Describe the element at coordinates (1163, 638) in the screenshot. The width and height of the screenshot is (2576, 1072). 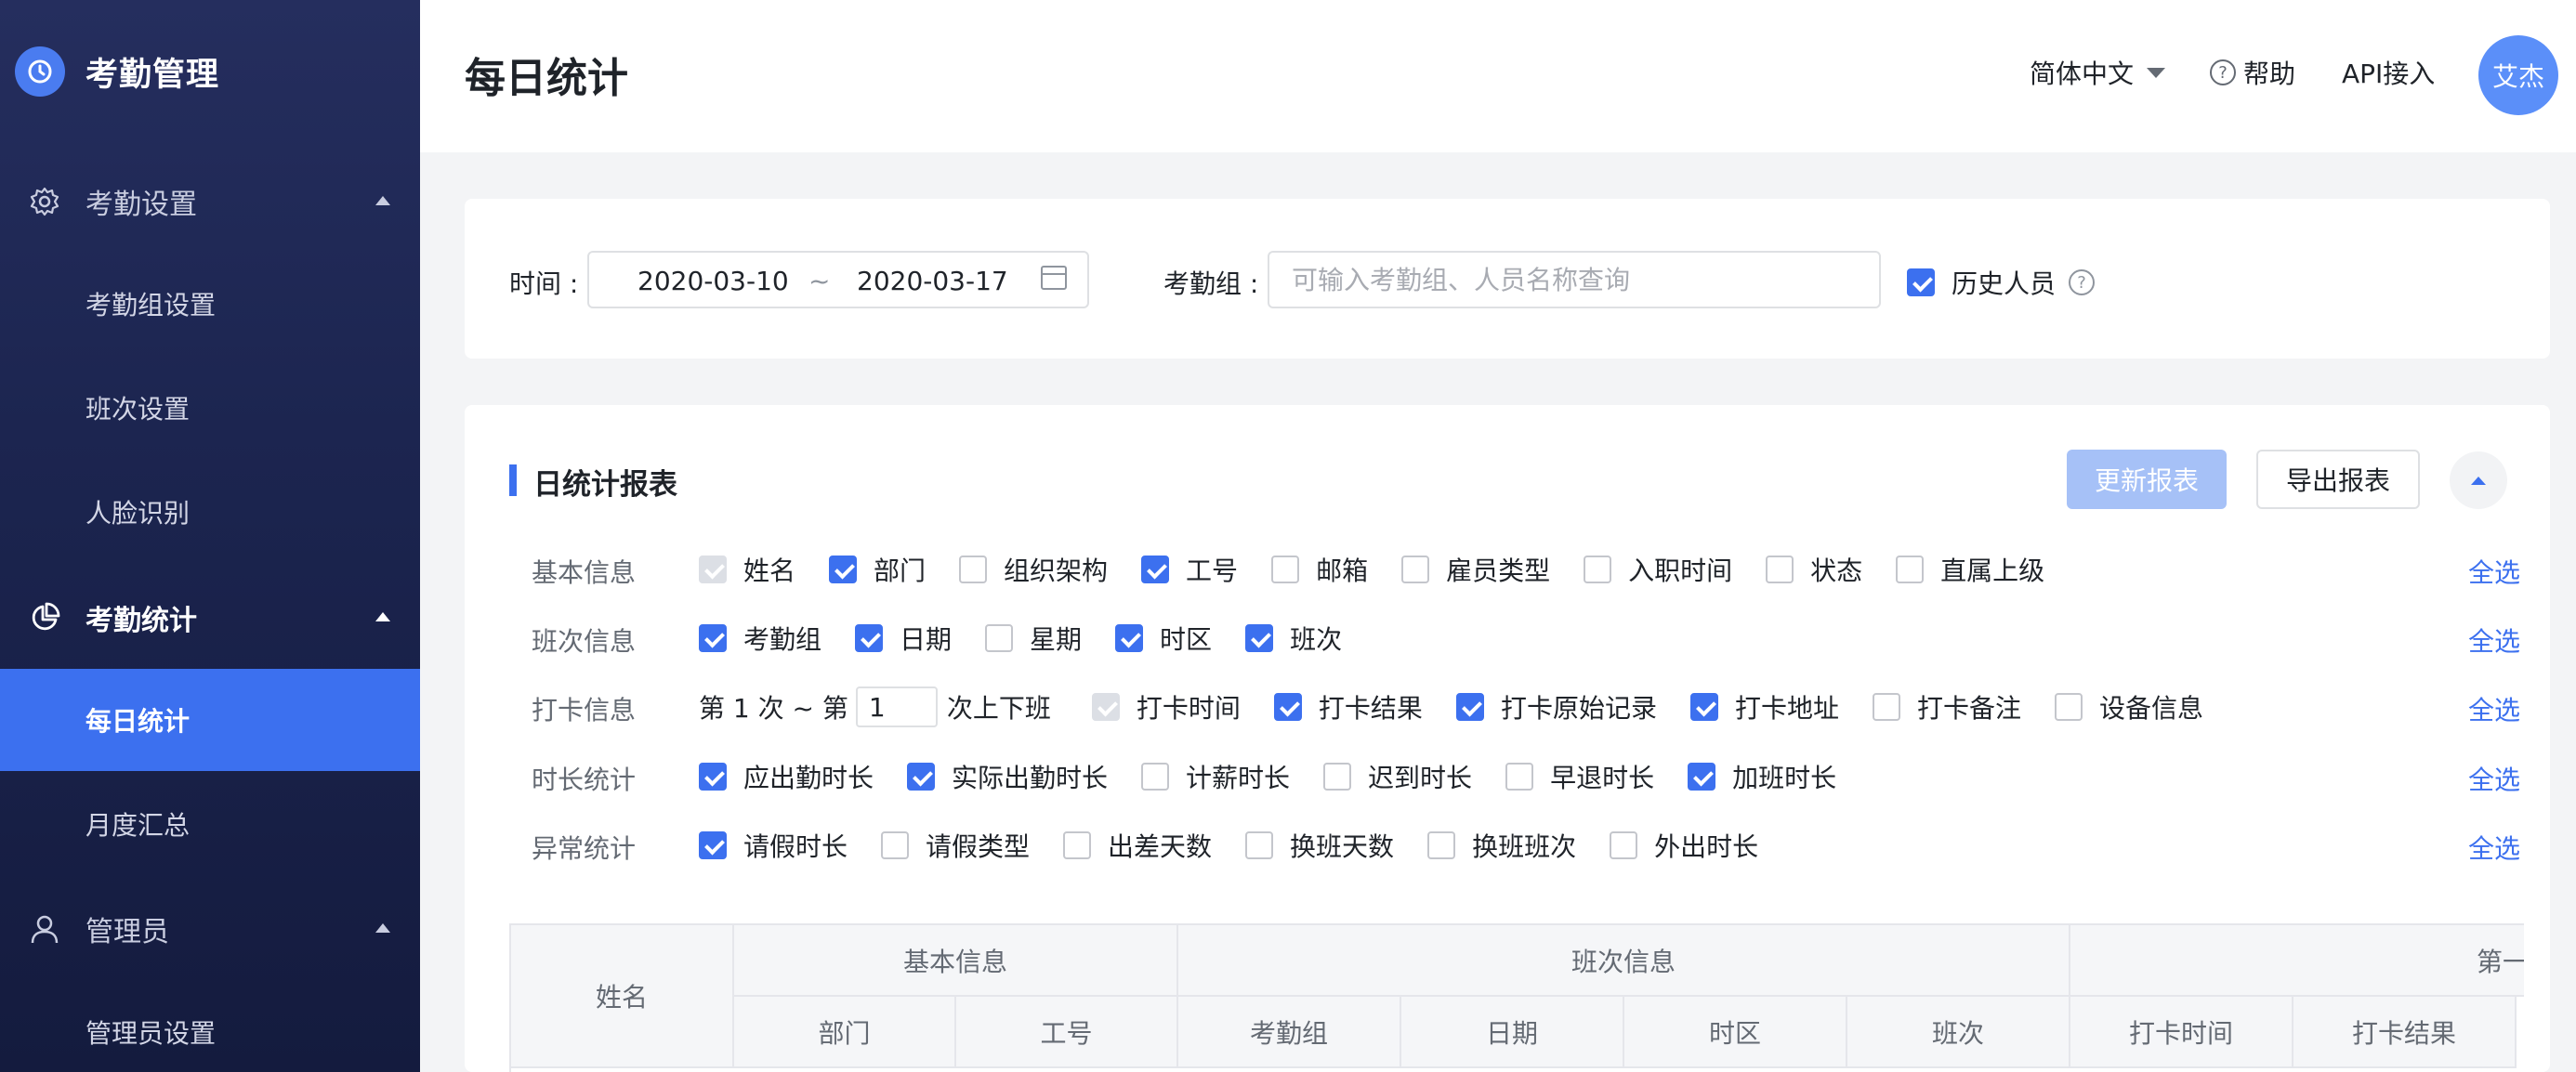
I see `checkbox-option: 时区` at that location.